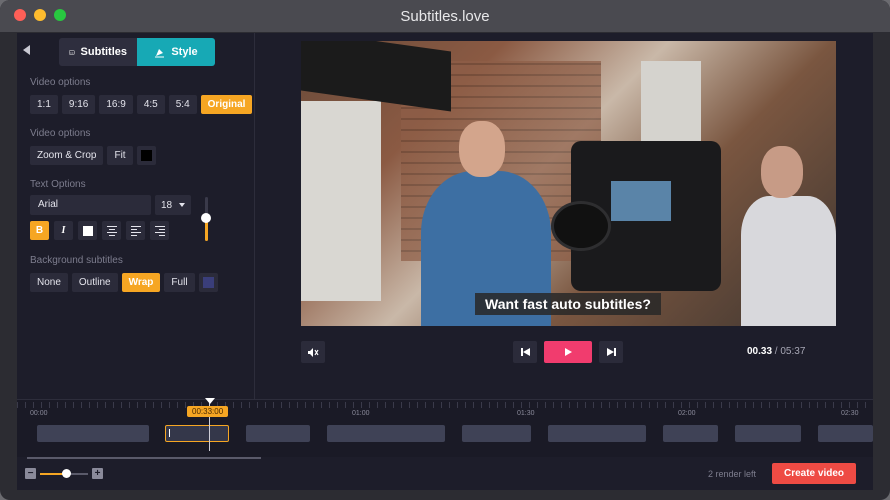  I want to click on text-color-preview, so click(87, 230).